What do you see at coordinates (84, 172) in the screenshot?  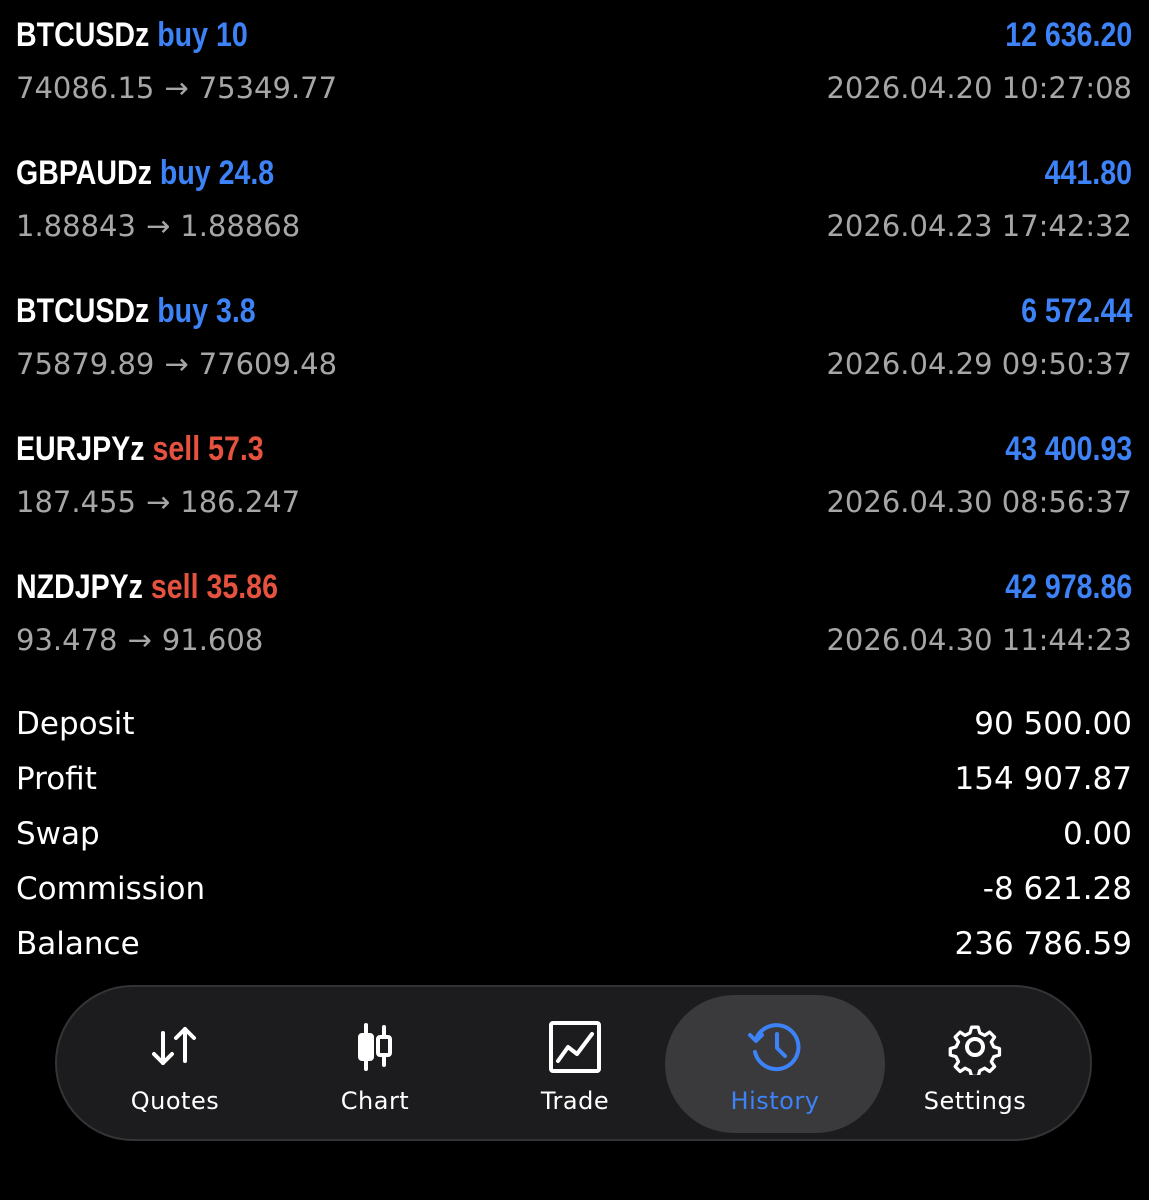 I see `deal-symbol: GBPAUDz` at bounding box center [84, 172].